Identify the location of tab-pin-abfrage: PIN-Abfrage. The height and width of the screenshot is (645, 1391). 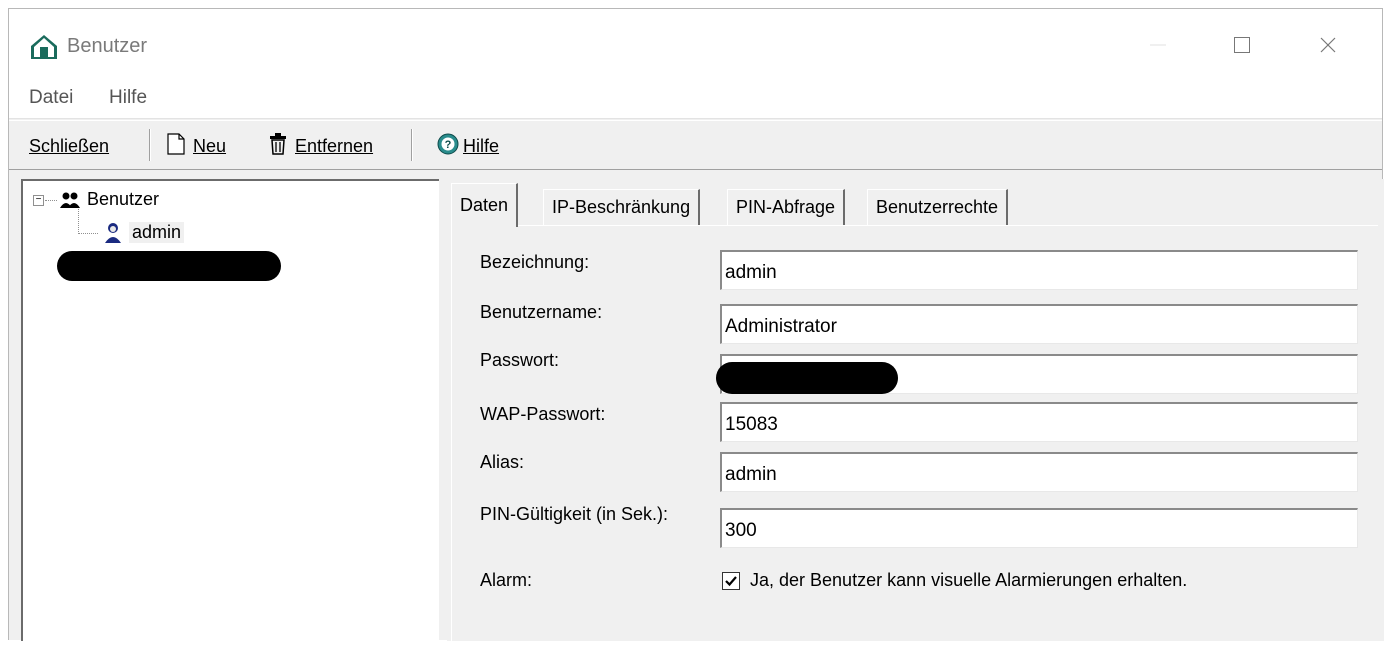
(786, 207).